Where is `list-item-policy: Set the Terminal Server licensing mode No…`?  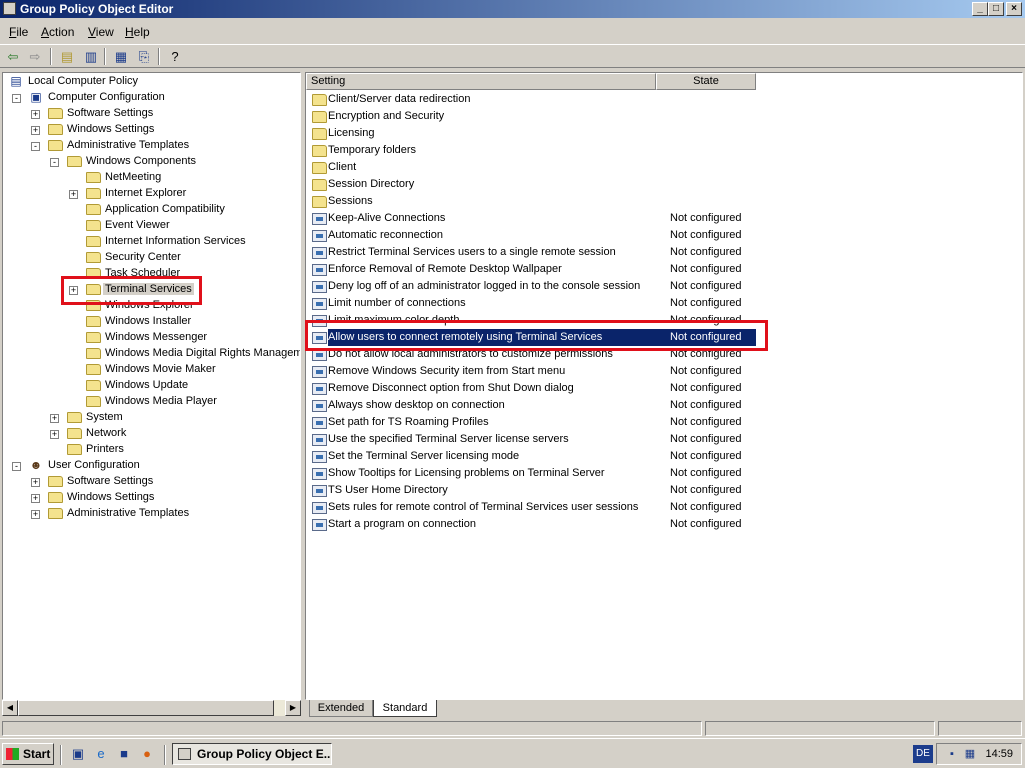
list-item-policy: Set the Terminal Server licensing mode No… is located at coordinates (663, 456).